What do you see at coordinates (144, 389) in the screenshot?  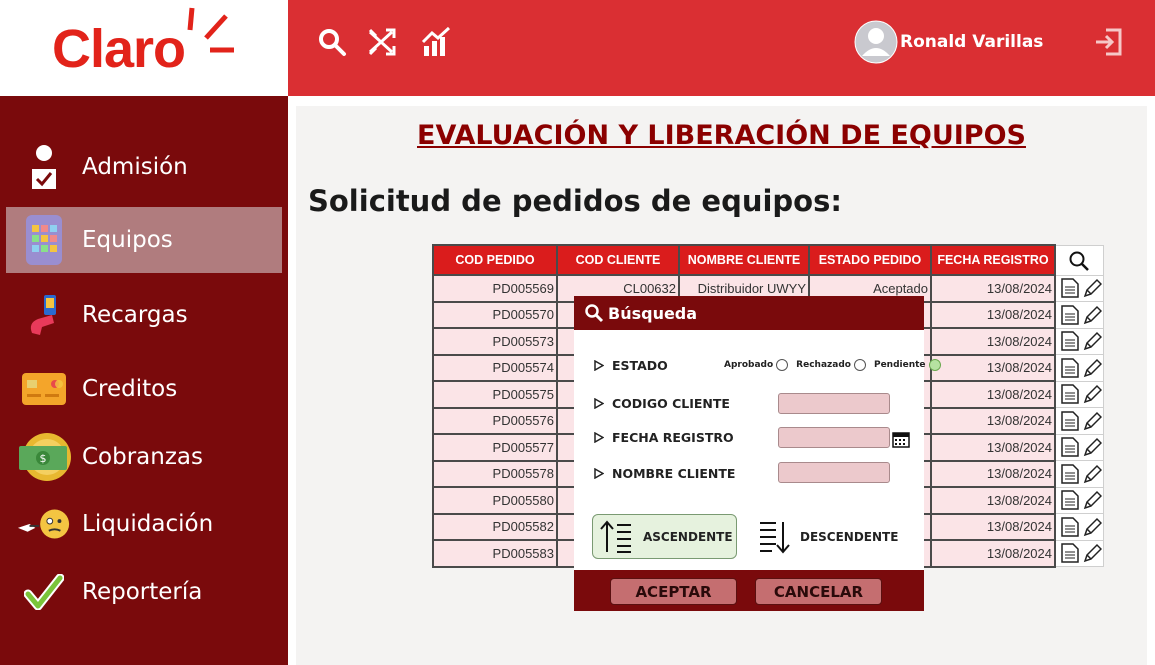 I see `sidebar-item-creditos: Creditos` at bounding box center [144, 389].